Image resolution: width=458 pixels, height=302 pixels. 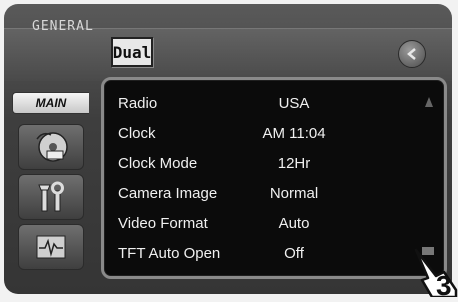 What do you see at coordinates (294, 103) in the screenshot?
I see `setting-value: USA` at bounding box center [294, 103].